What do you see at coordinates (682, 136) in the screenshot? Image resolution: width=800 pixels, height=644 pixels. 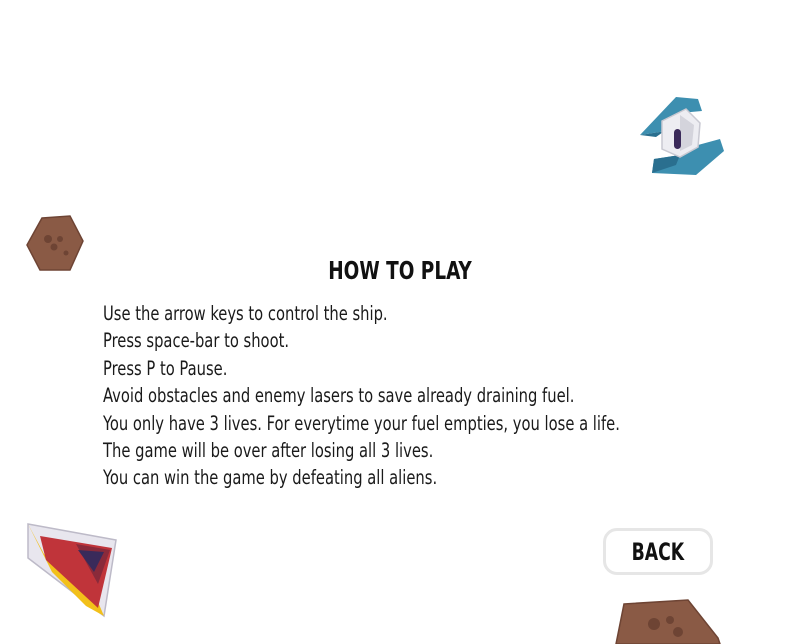 I see `alien-ship-icon` at bounding box center [682, 136].